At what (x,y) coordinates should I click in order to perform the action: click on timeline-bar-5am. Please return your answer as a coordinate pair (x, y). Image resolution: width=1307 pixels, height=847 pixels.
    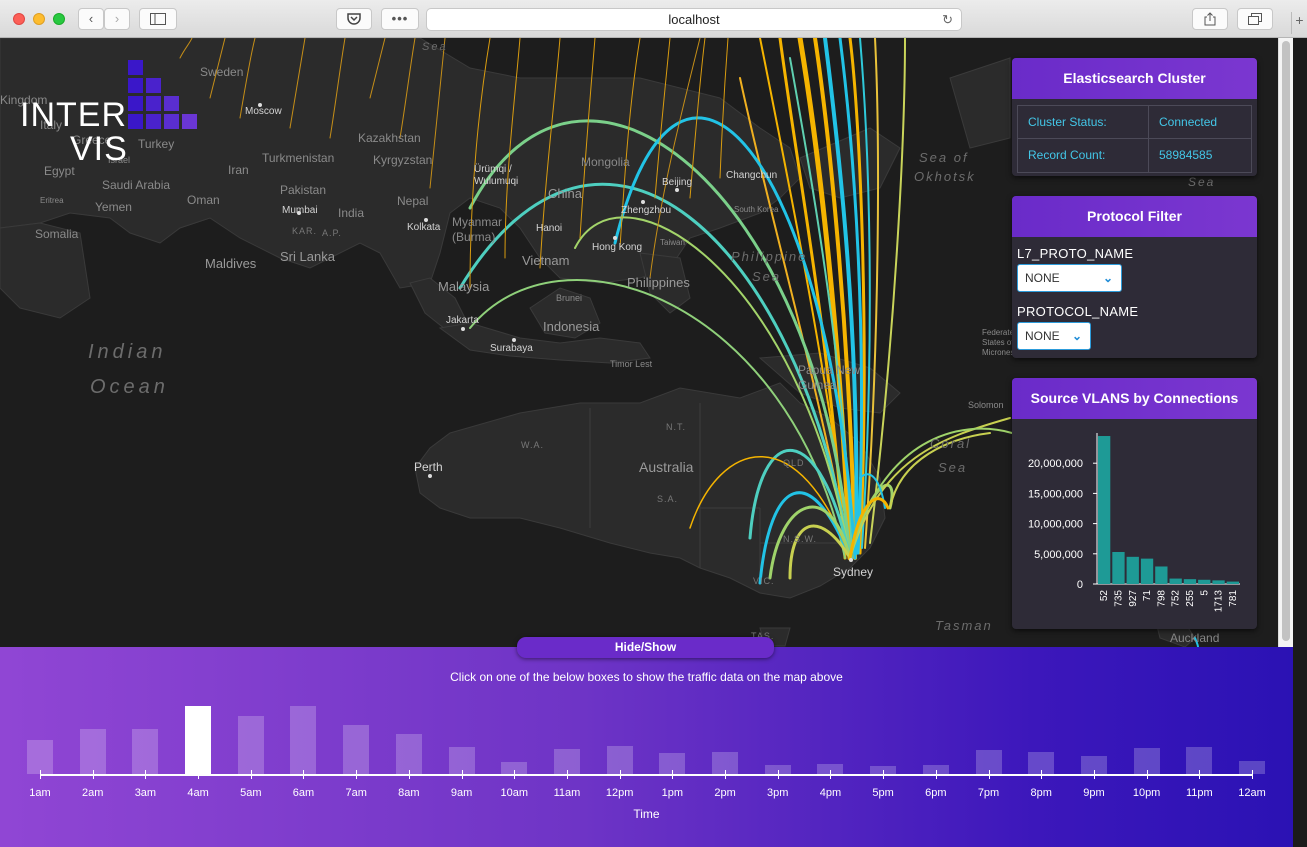
    Looking at the image, I should click on (250, 744).